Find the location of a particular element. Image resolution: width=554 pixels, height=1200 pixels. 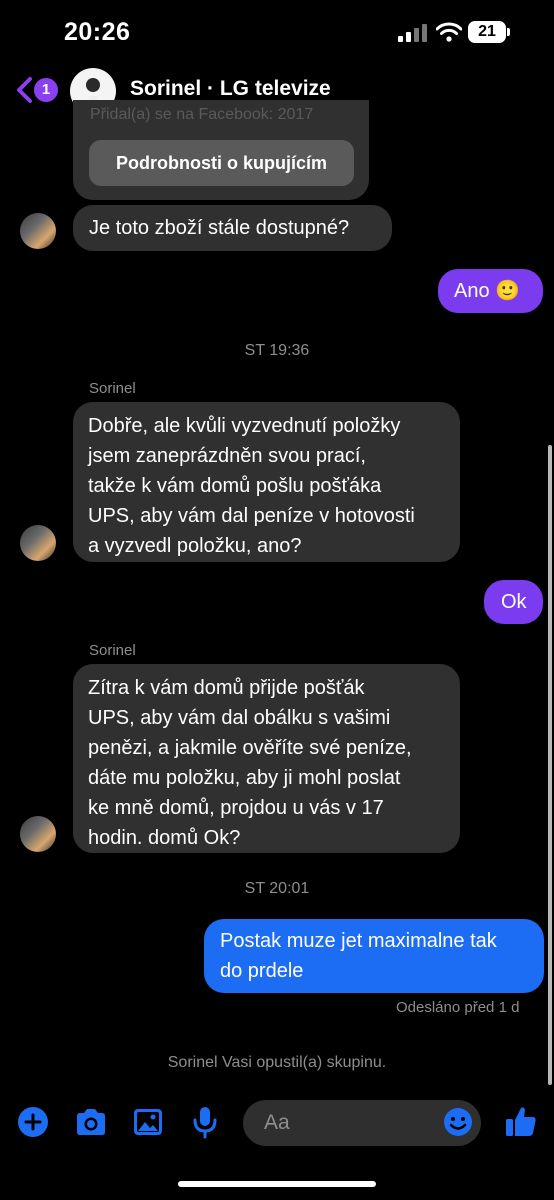

message-line: Postak muze jet maximalne tak is located at coordinates (358, 941).